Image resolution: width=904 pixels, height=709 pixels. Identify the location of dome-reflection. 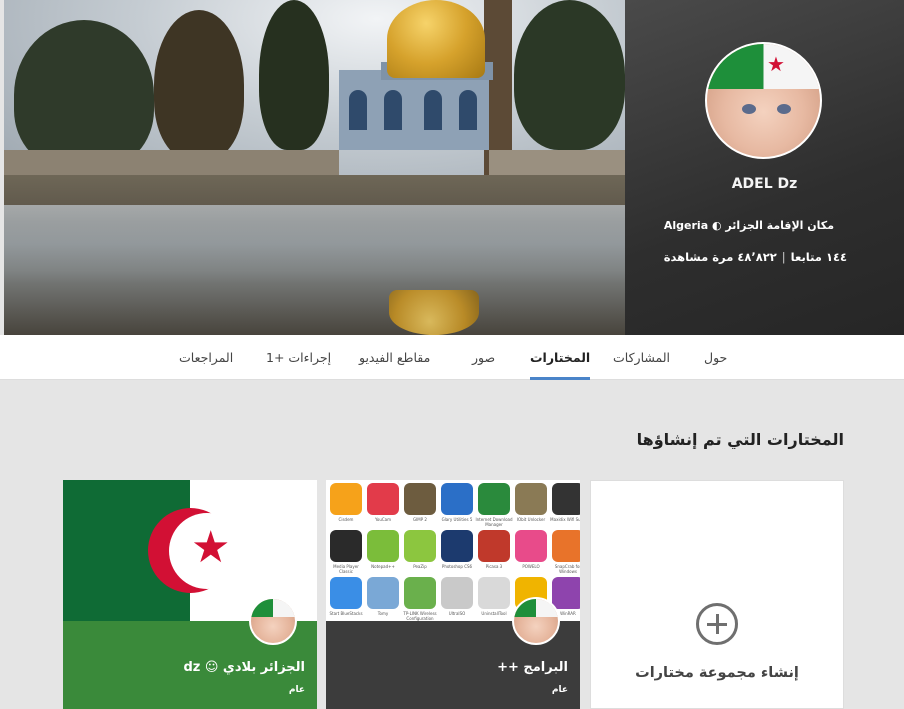
(434, 312).